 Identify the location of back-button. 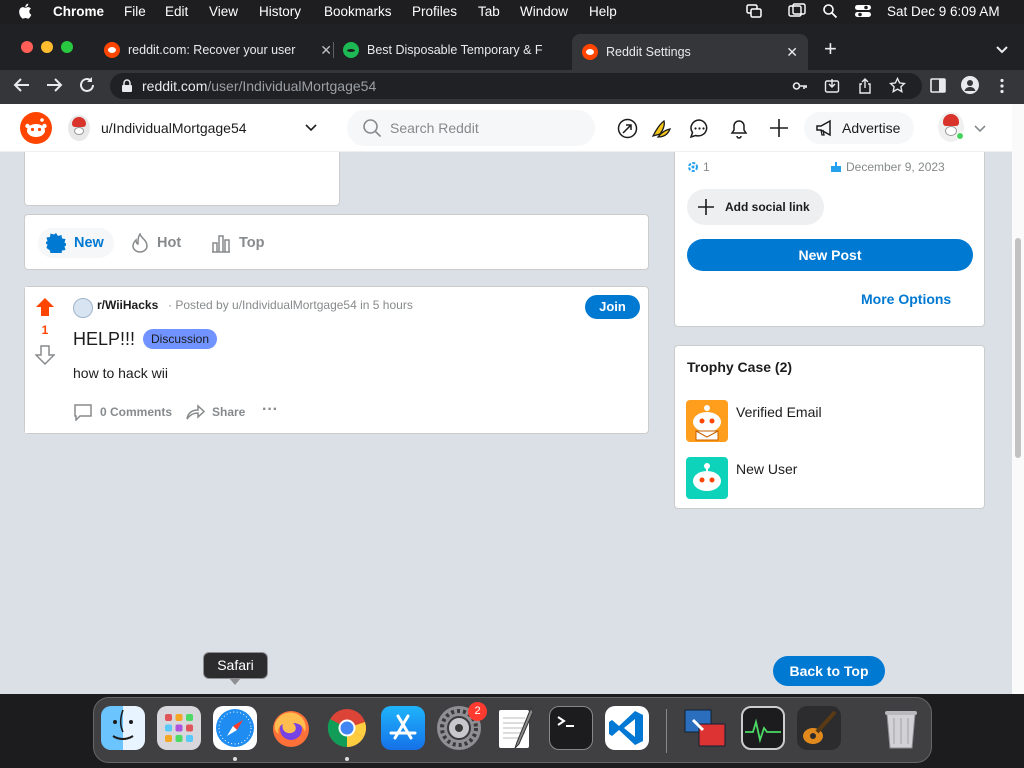
(22, 87).